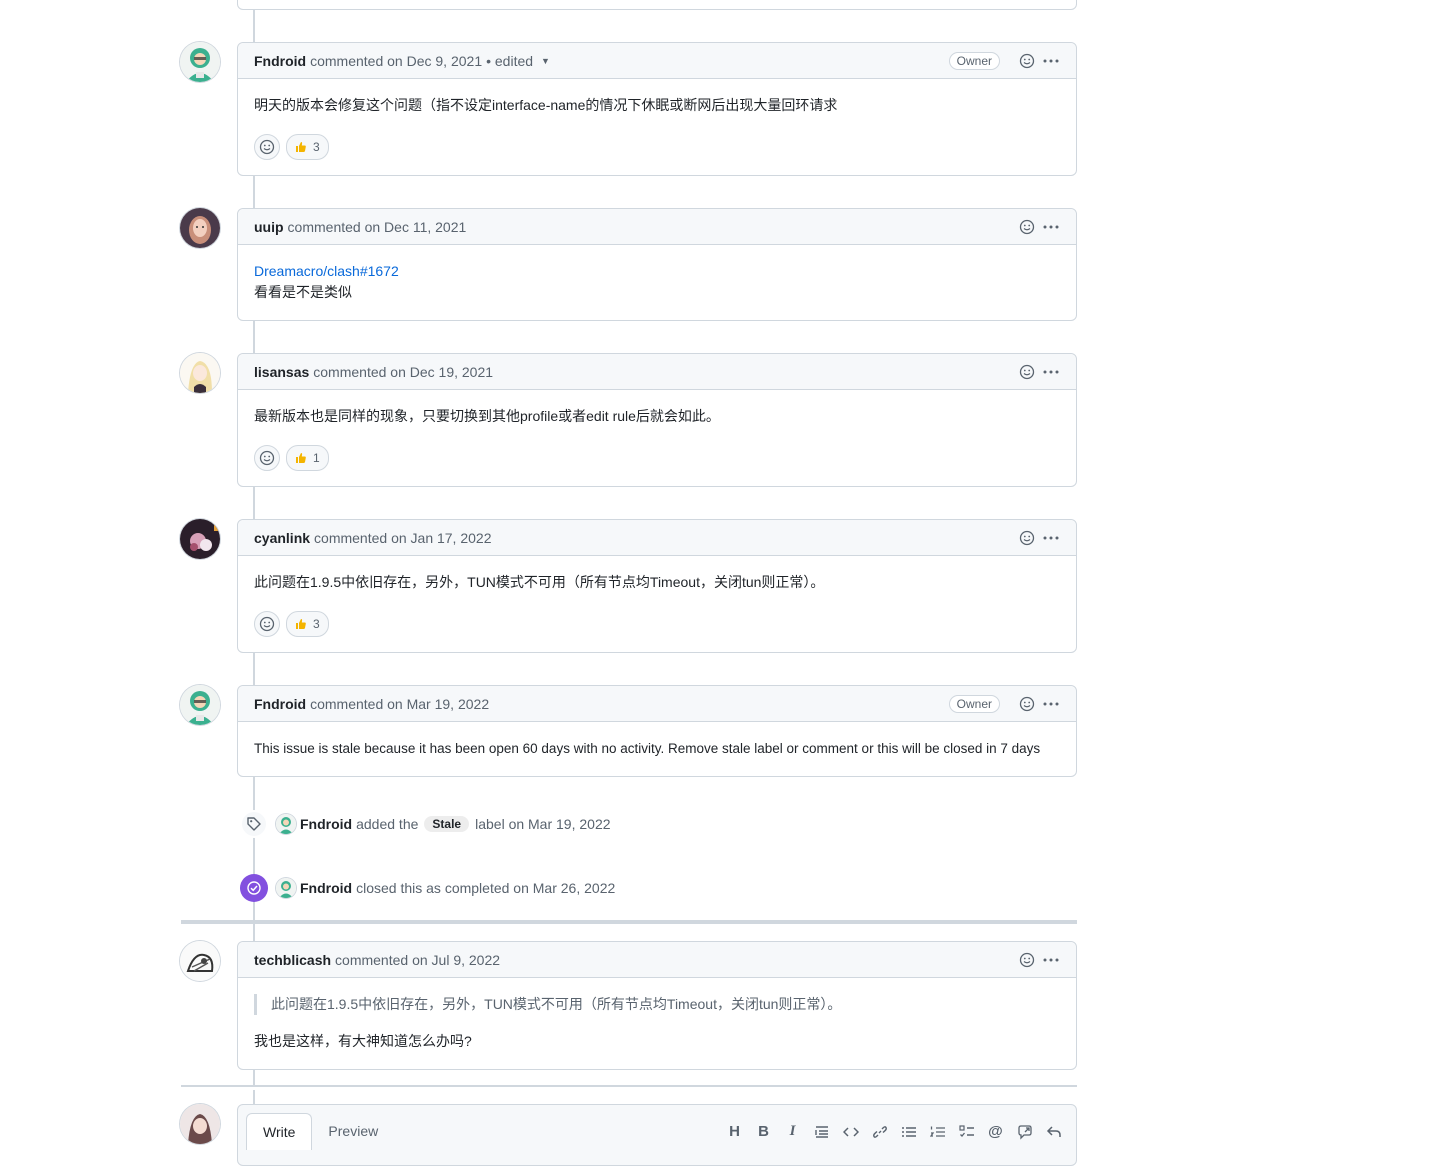  Describe the element at coordinates (326, 271) in the screenshot. I see `issue-link: Dreamacro/clash#1672` at that location.